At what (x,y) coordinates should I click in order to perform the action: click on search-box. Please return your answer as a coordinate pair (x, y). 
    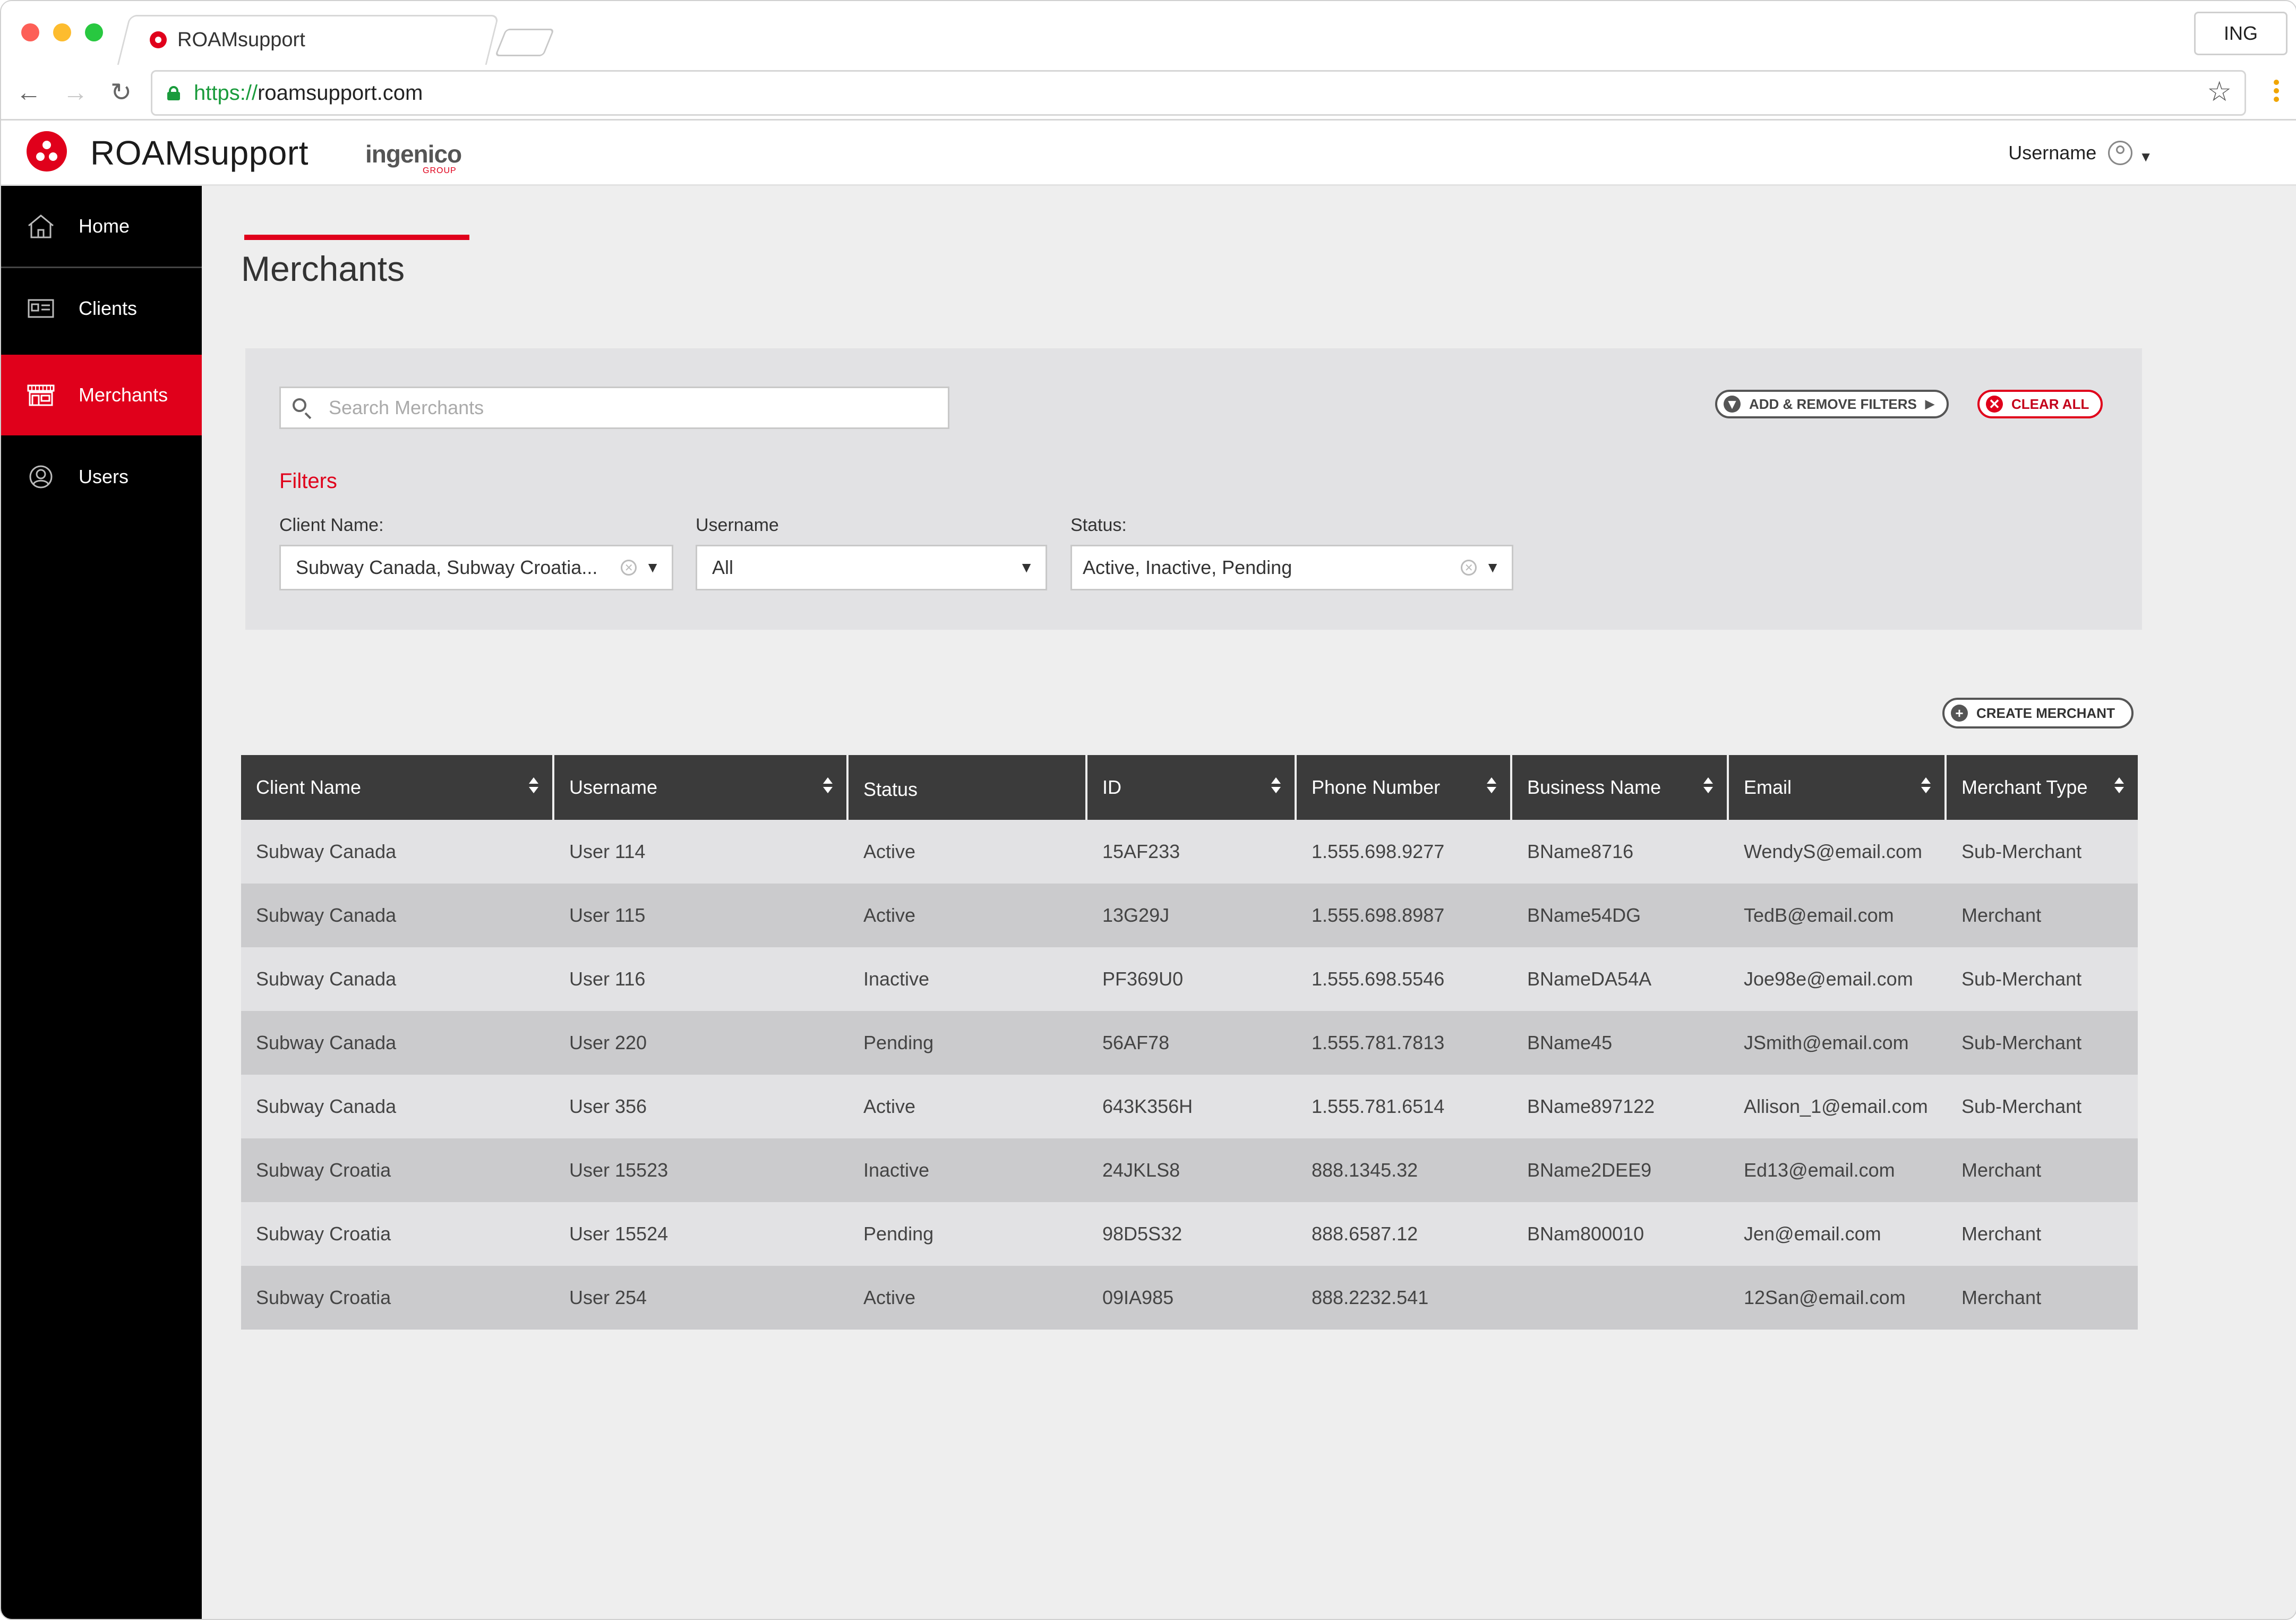
    Looking at the image, I should click on (614, 408).